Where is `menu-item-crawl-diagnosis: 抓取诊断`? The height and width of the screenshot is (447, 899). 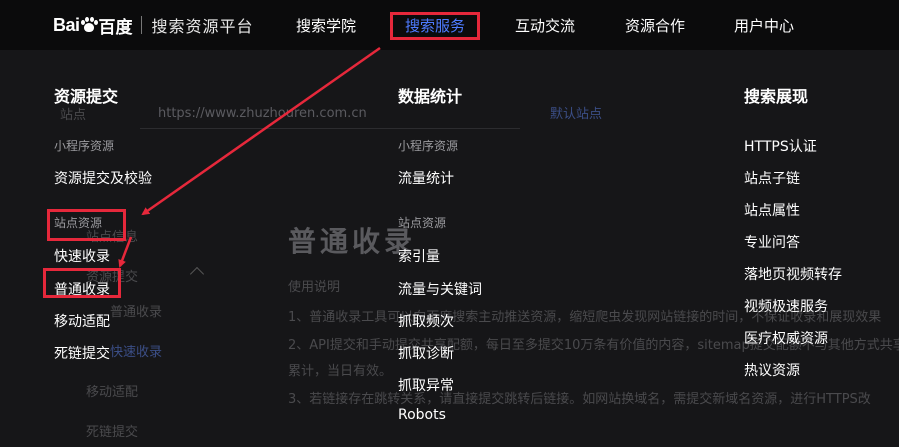 menu-item-crawl-diagnosis: 抓取诊断 is located at coordinates (426, 353).